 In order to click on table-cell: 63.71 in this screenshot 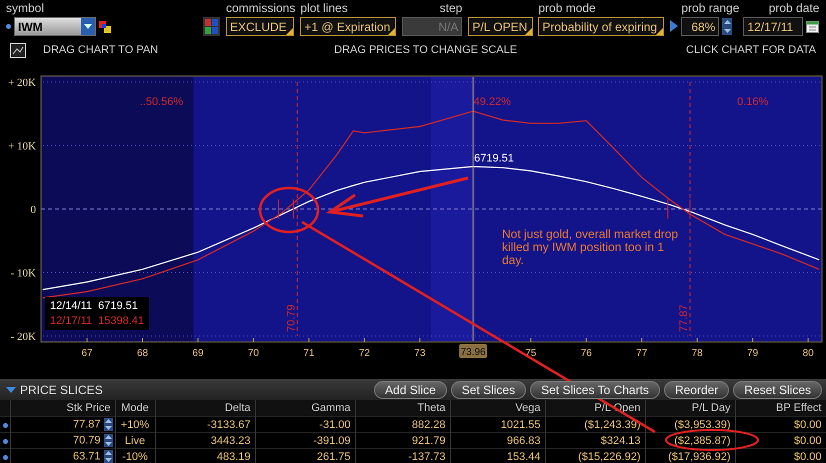, I will do `click(86, 456)`.